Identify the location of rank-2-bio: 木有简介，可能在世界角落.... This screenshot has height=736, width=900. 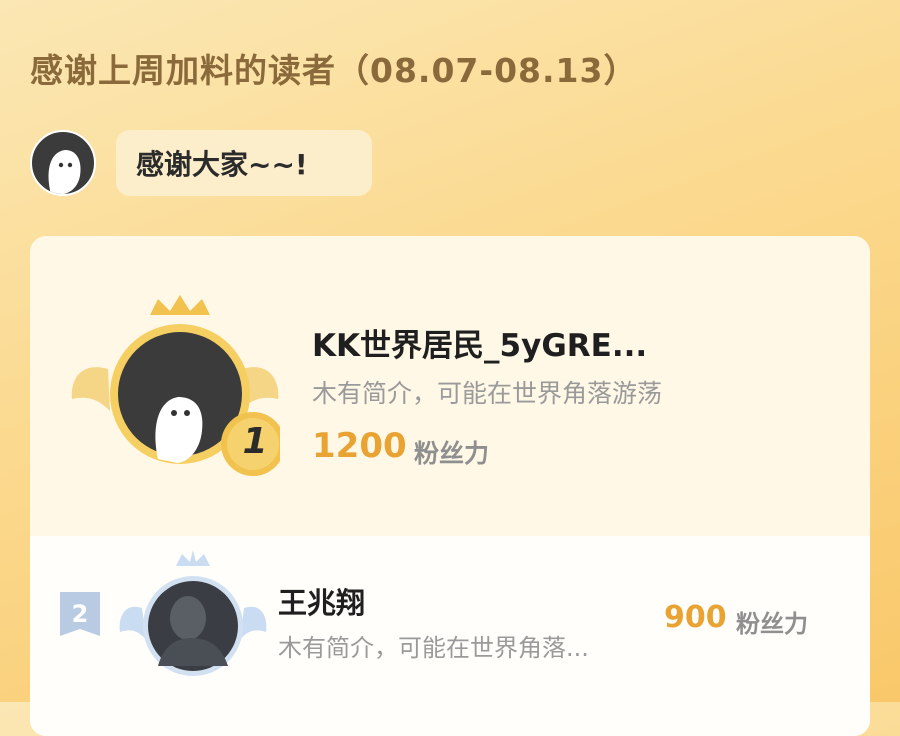
(433, 648).